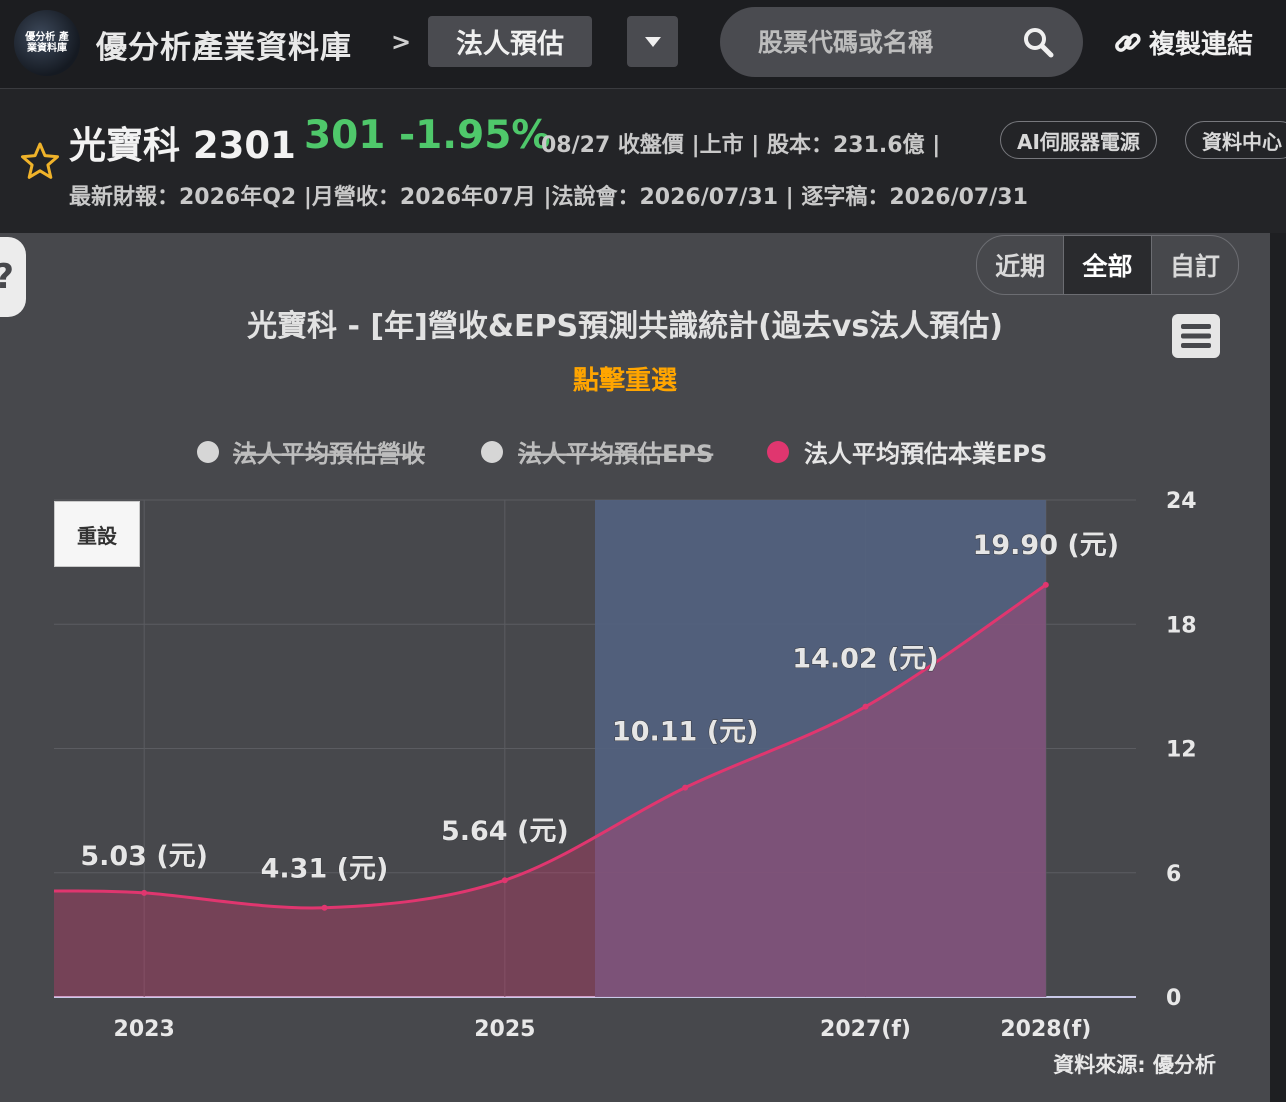 Image resolution: width=1286 pixels, height=1102 pixels. What do you see at coordinates (925, 454) in the screenshot?
I see `legend-label: 法人平均預估本業EPS` at bounding box center [925, 454].